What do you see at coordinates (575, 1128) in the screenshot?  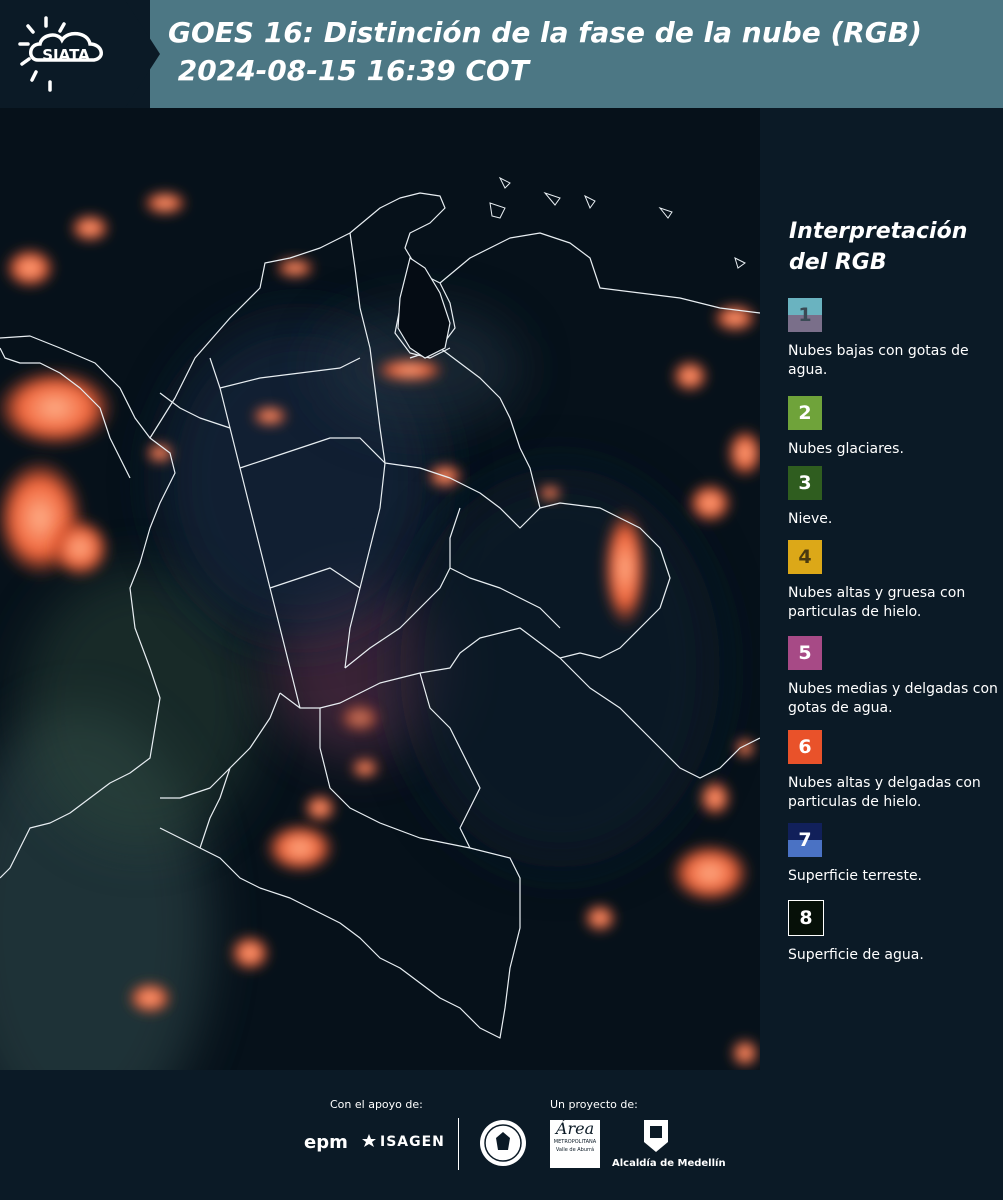 I see `partner1-name: Área` at bounding box center [575, 1128].